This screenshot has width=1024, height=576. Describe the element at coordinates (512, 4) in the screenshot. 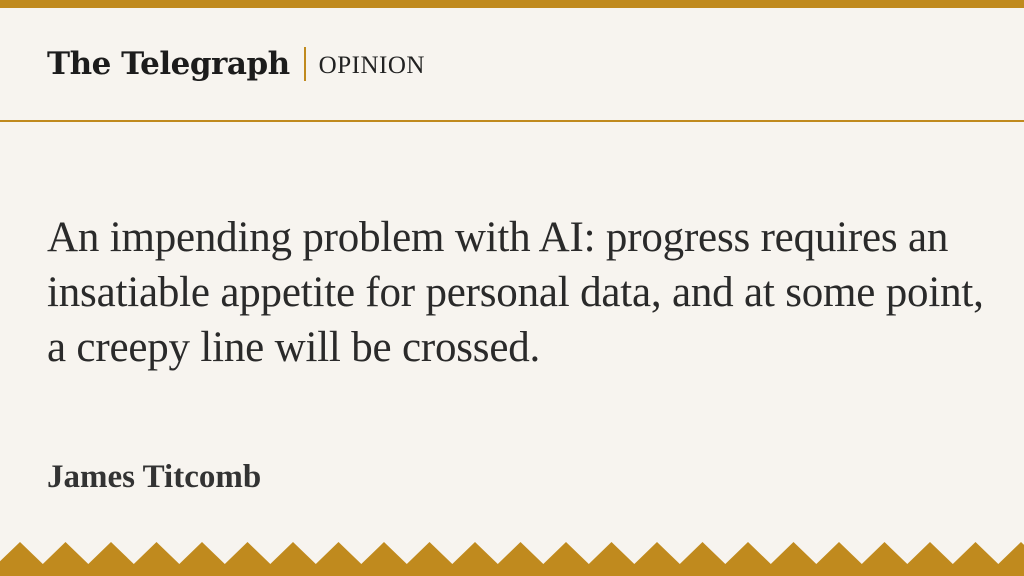

I see `top-accent-bar` at that location.